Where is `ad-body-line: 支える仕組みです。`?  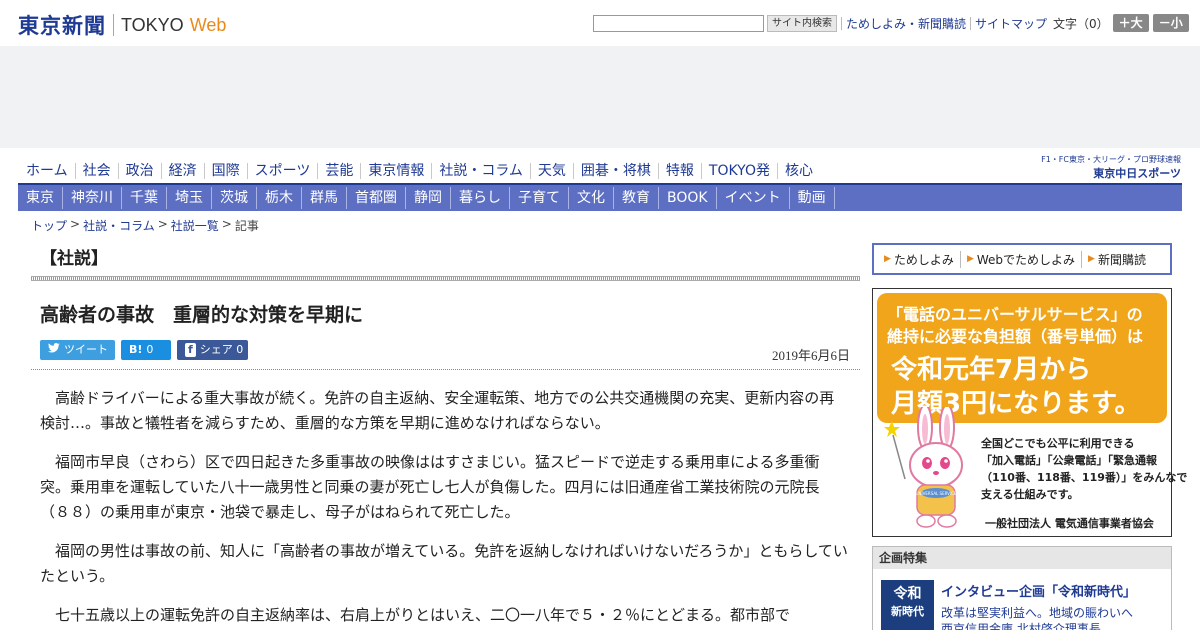
ad-body-line: 支える仕組みです。 is located at coordinates (1030, 494).